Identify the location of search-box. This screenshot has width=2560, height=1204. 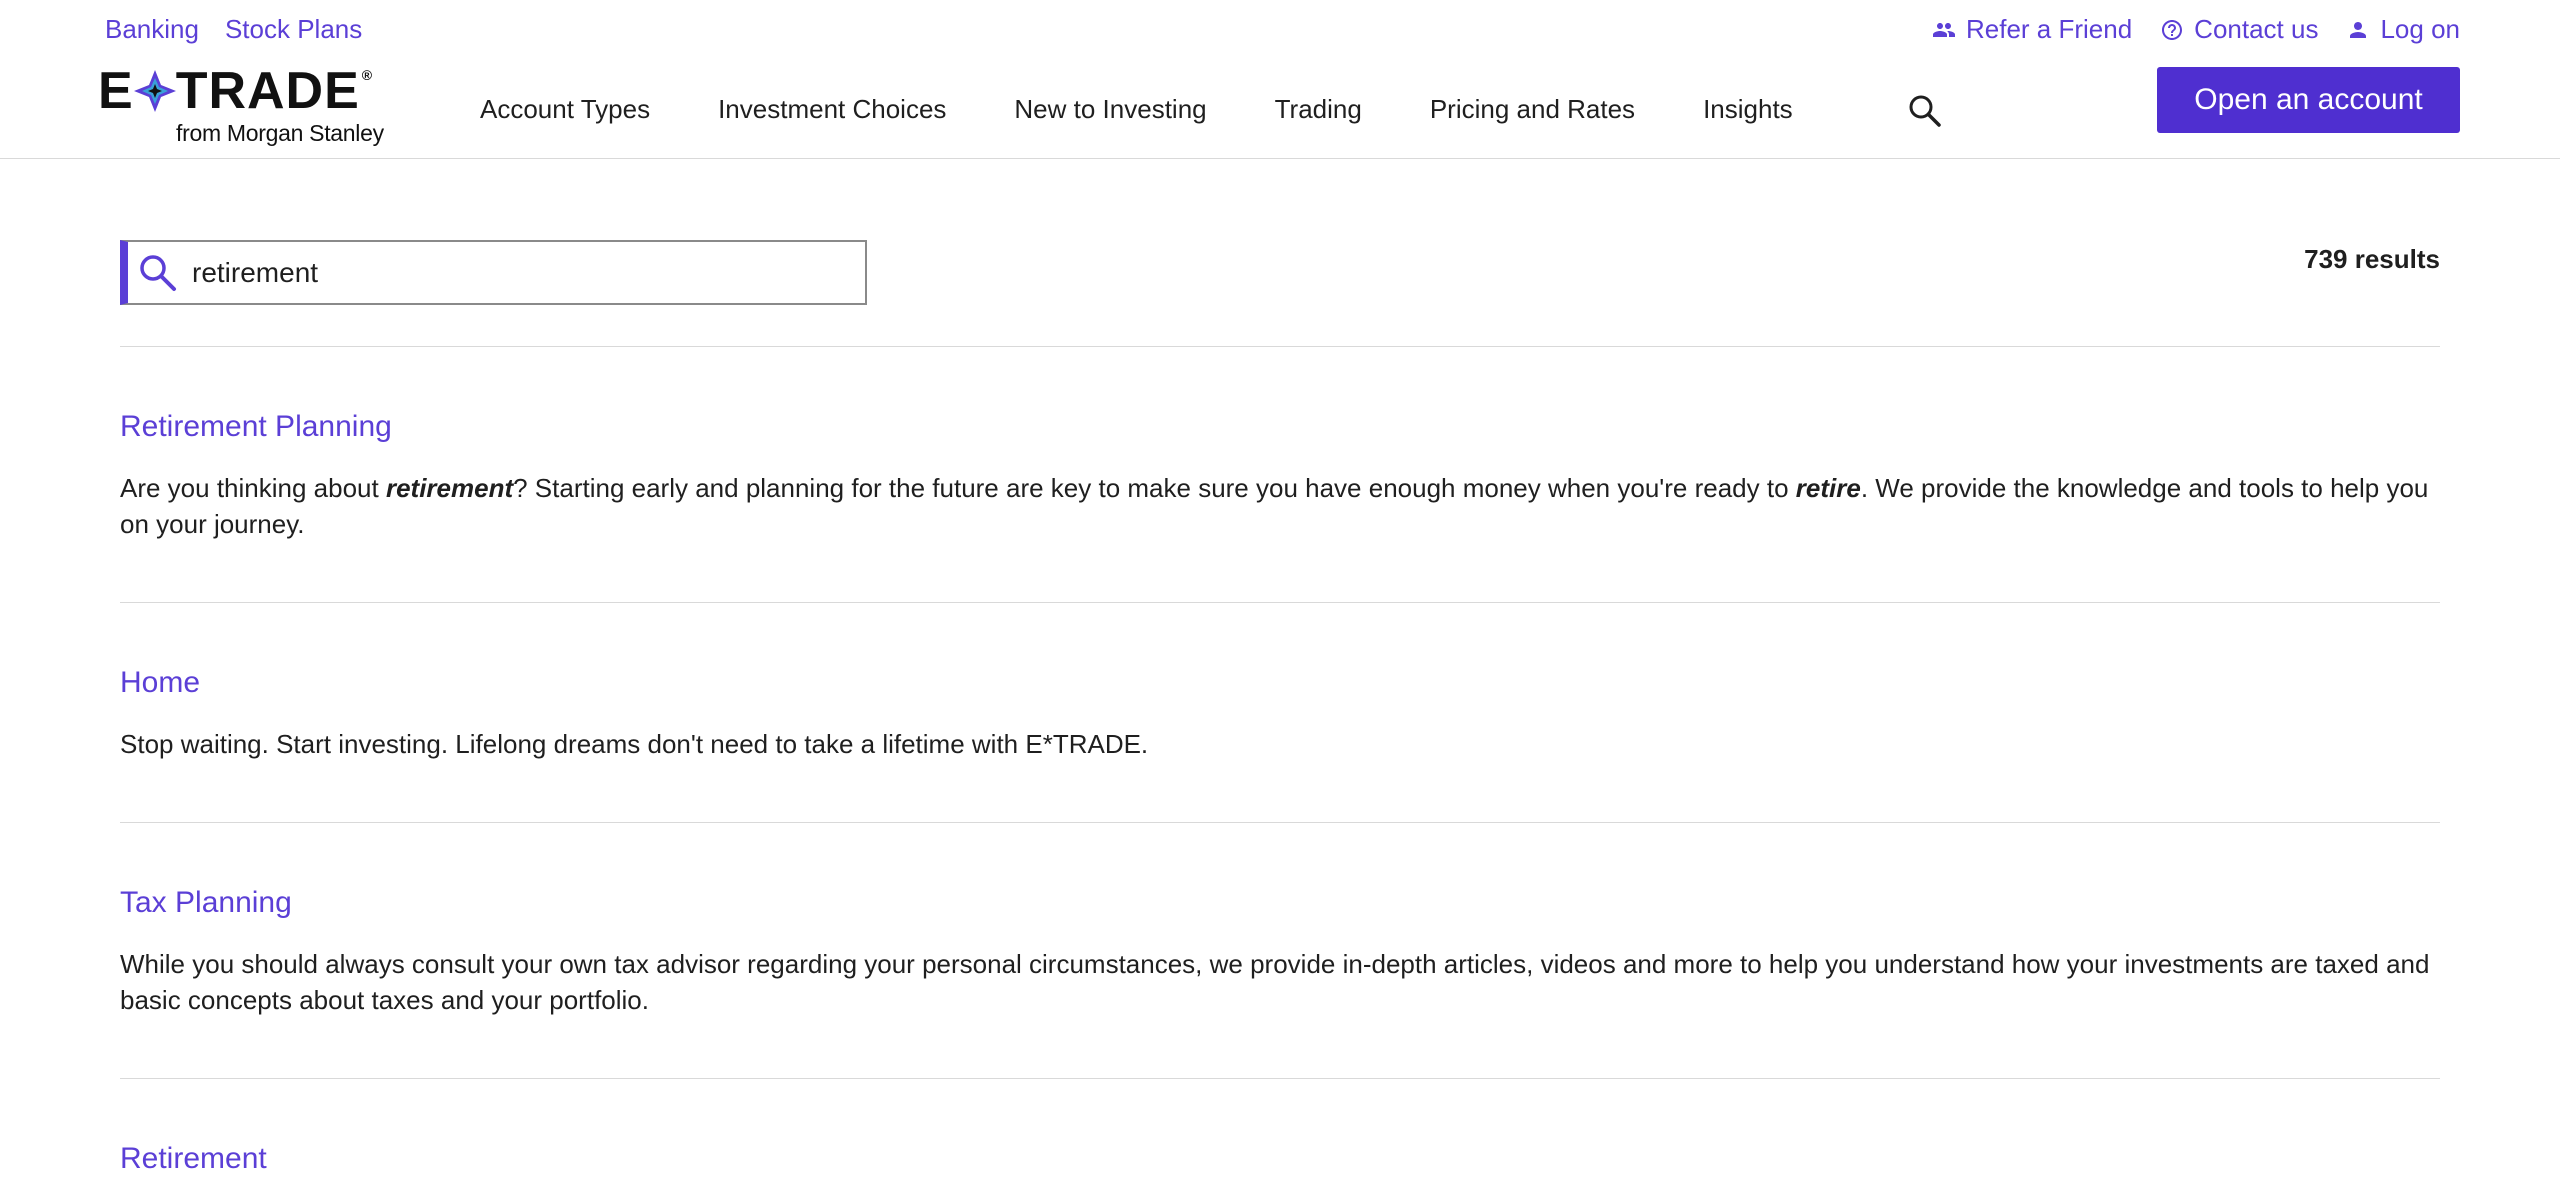
(493, 272).